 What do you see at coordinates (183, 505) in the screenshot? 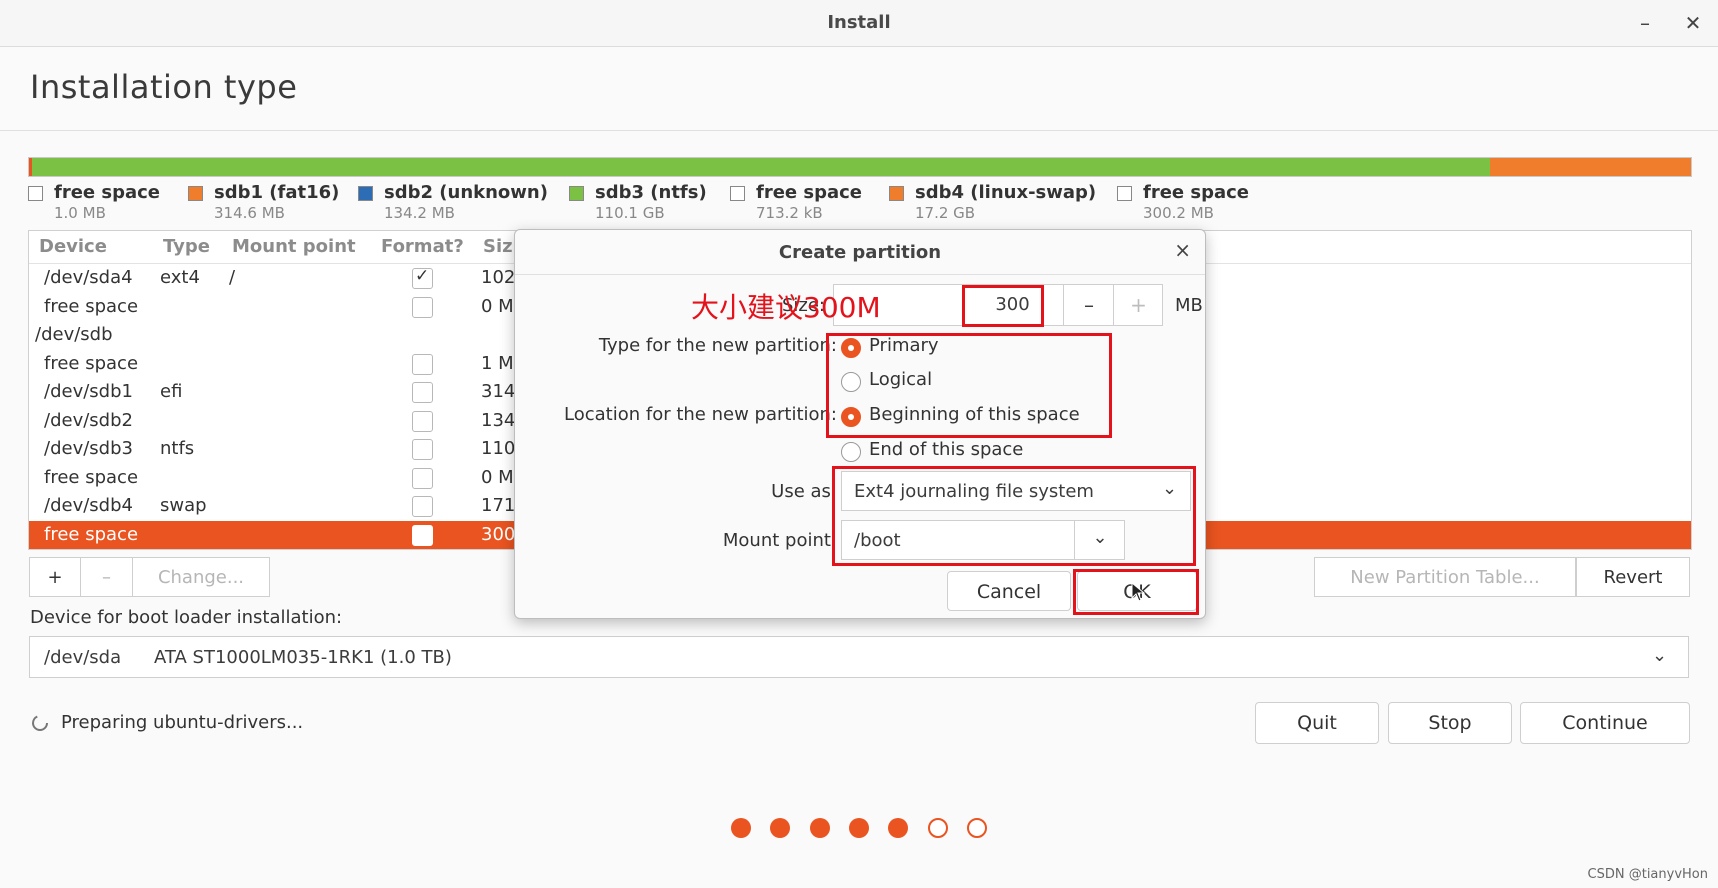
I see `row-type: swap` at bounding box center [183, 505].